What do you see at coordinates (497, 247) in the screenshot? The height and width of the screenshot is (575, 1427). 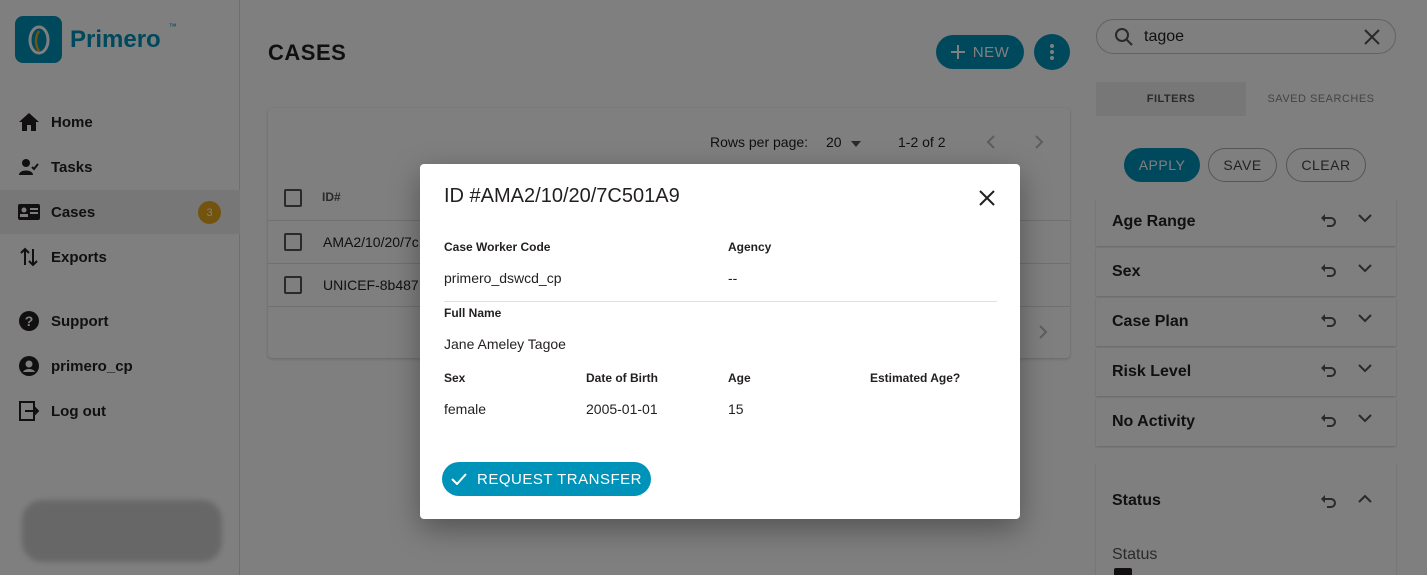 I see `case-worker-code-label: Case Worker Code` at bounding box center [497, 247].